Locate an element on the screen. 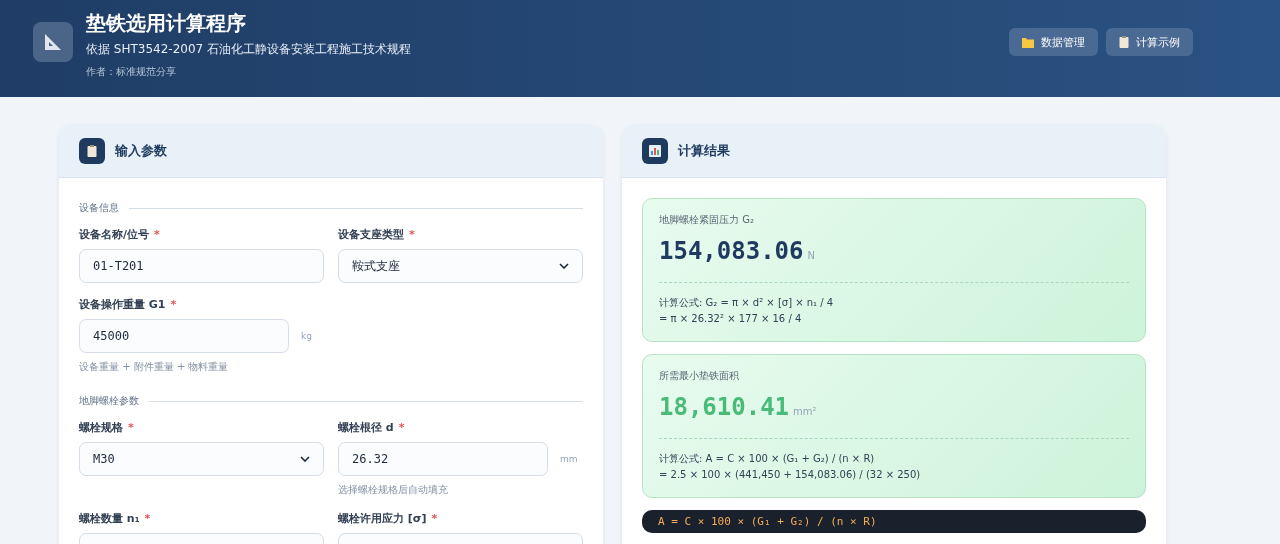 The width and height of the screenshot is (1280, 544). input-field: 45000 is located at coordinates (184, 336).